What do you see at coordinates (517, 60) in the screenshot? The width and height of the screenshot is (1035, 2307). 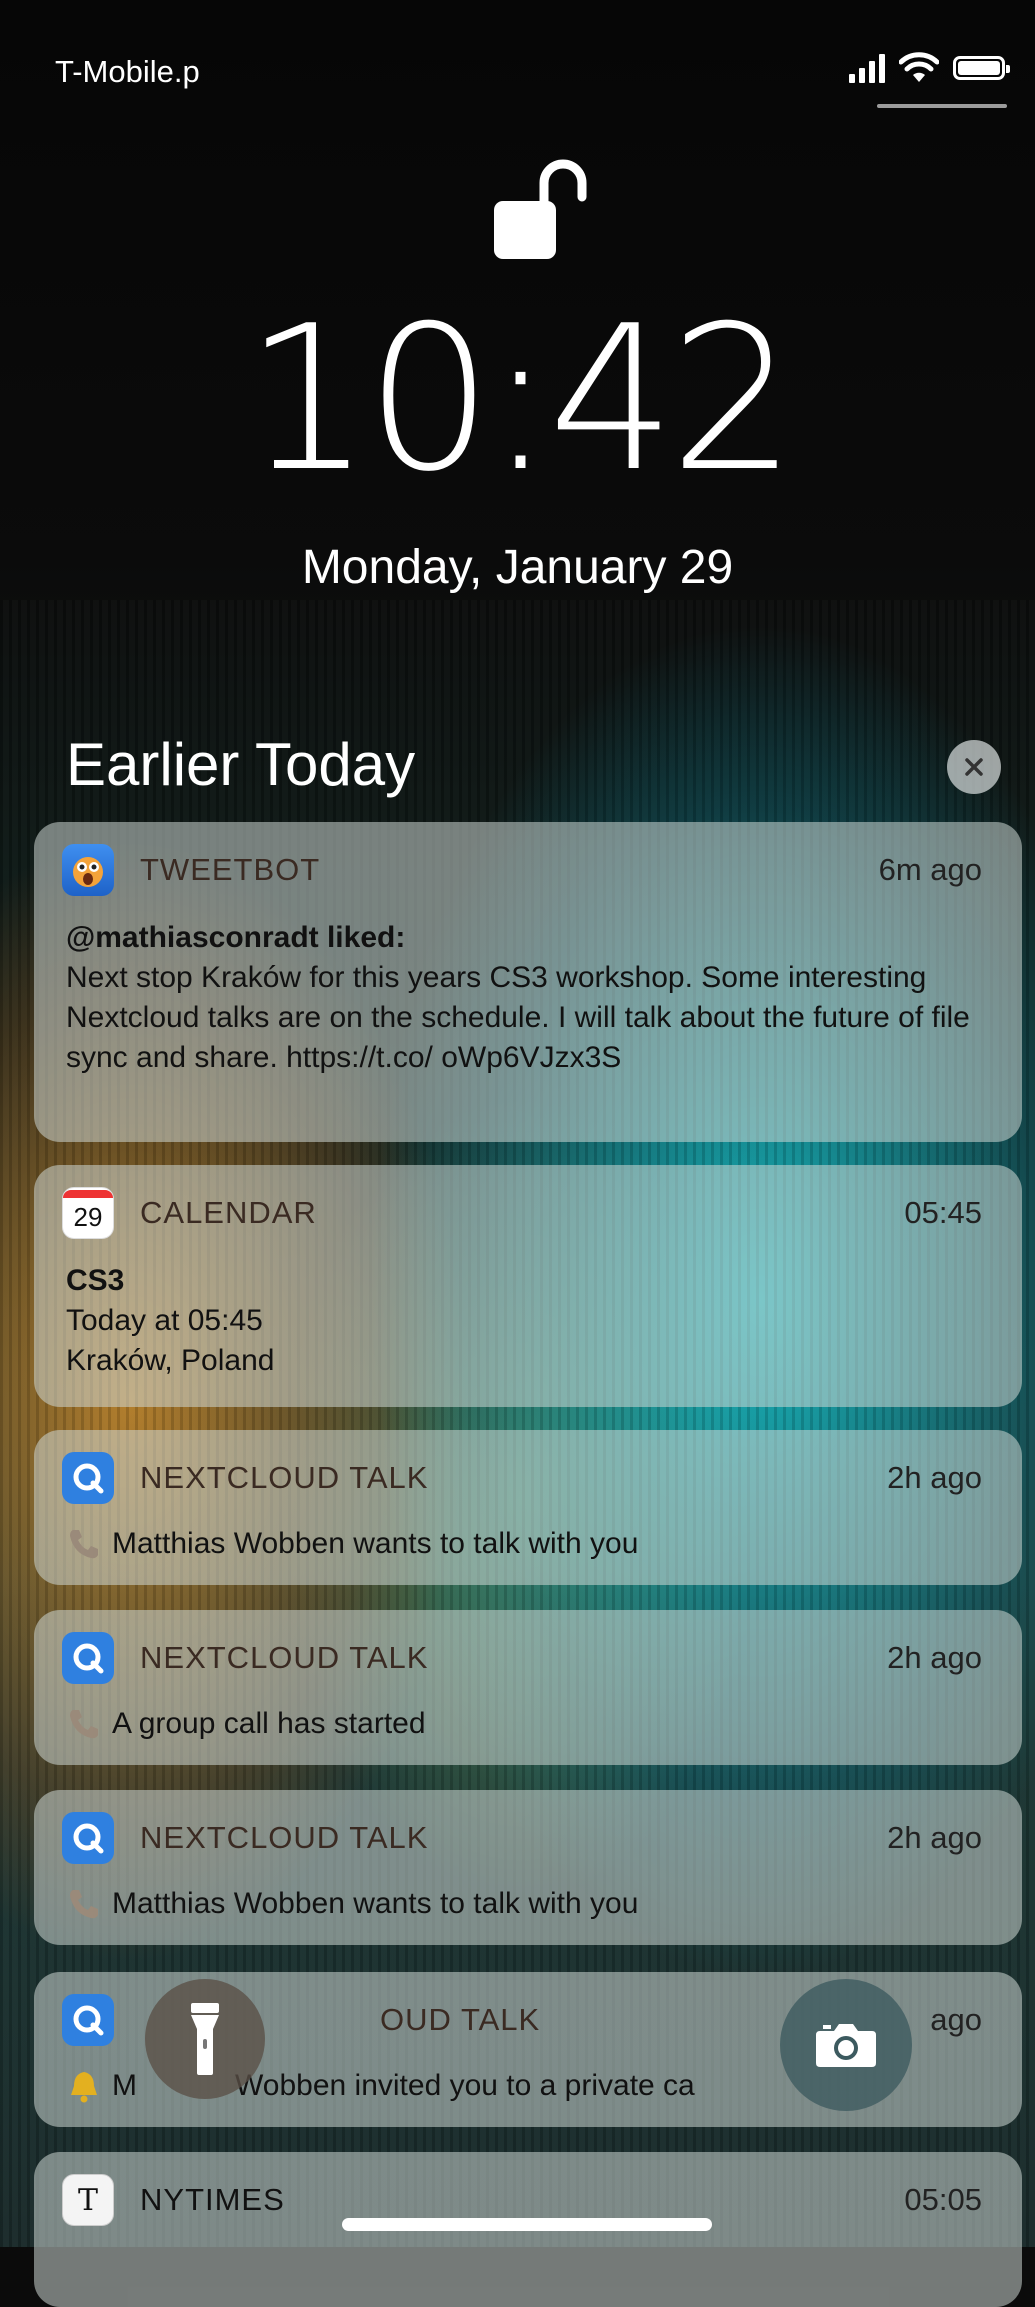 I see `status-bar: T-Mobile.p` at bounding box center [517, 60].